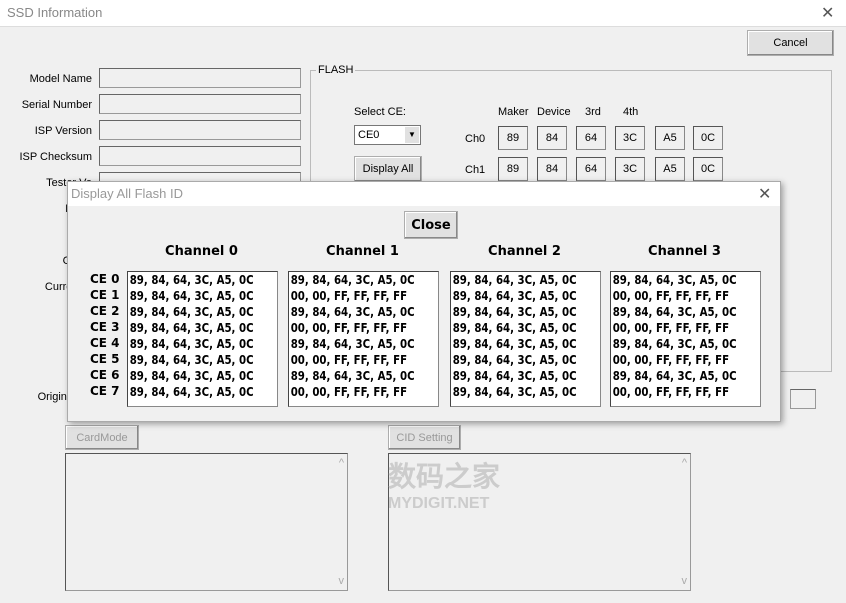  What do you see at coordinates (55, 157) in the screenshot?
I see `field-label: ISP Checksum` at bounding box center [55, 157].